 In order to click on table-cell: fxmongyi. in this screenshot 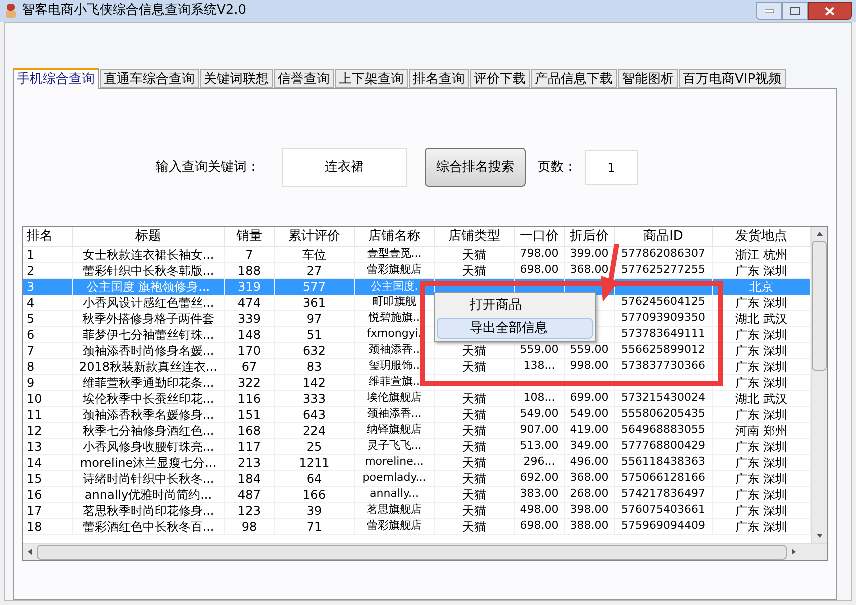, I will do `click(394, 334)`.